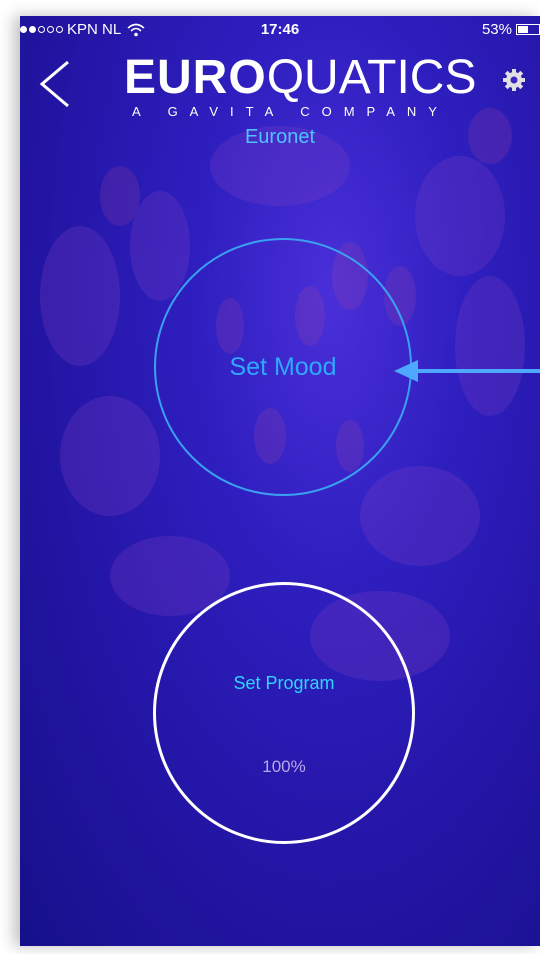 The height and width of the screenshot is (954, 540). Describe the element at coordinates (54, 84) in the screenshot. I see `back-chevron-icon` at that location.